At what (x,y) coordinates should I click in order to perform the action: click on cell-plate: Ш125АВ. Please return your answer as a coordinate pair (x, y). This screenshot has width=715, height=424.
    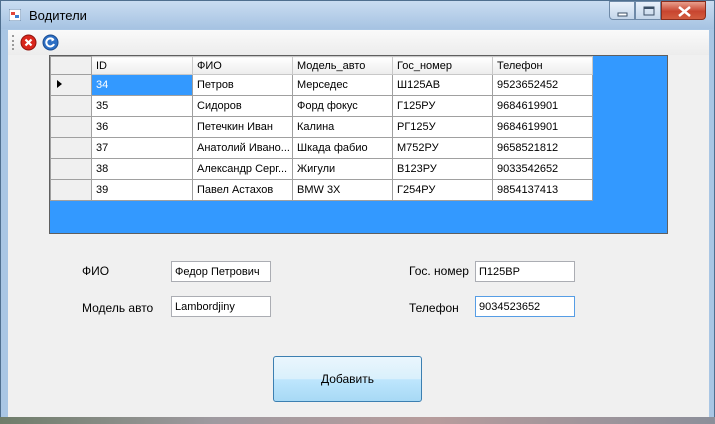
    Looking at the image, I should click on (442, 85).